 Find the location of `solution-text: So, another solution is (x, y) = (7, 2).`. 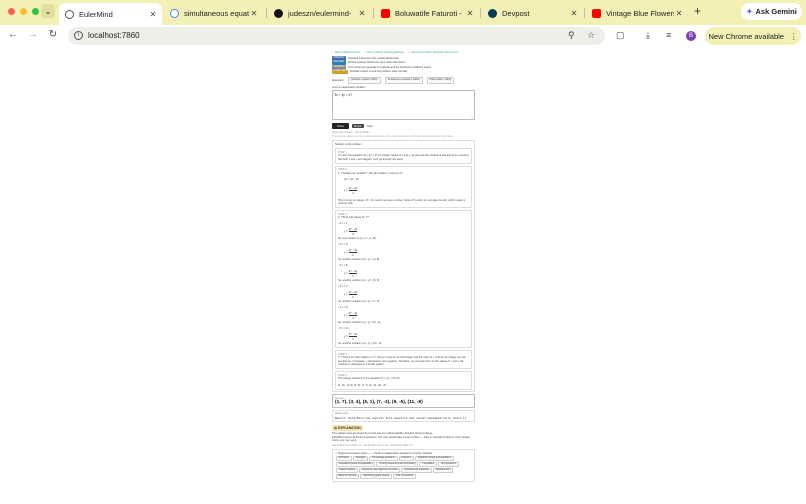

solution-text: So, another solution is (x, y) = (7, 2). is located at coordinates (359, 301).